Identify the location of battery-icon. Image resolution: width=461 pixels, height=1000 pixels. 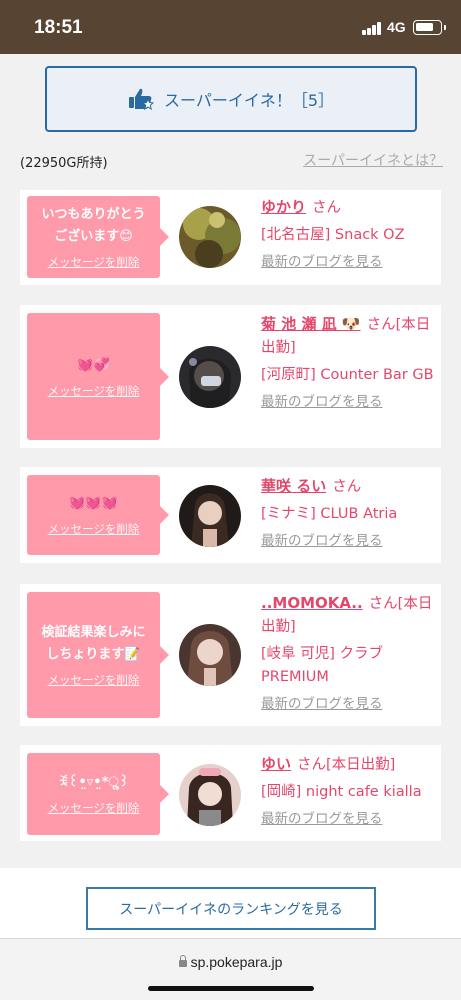
(429, 27).